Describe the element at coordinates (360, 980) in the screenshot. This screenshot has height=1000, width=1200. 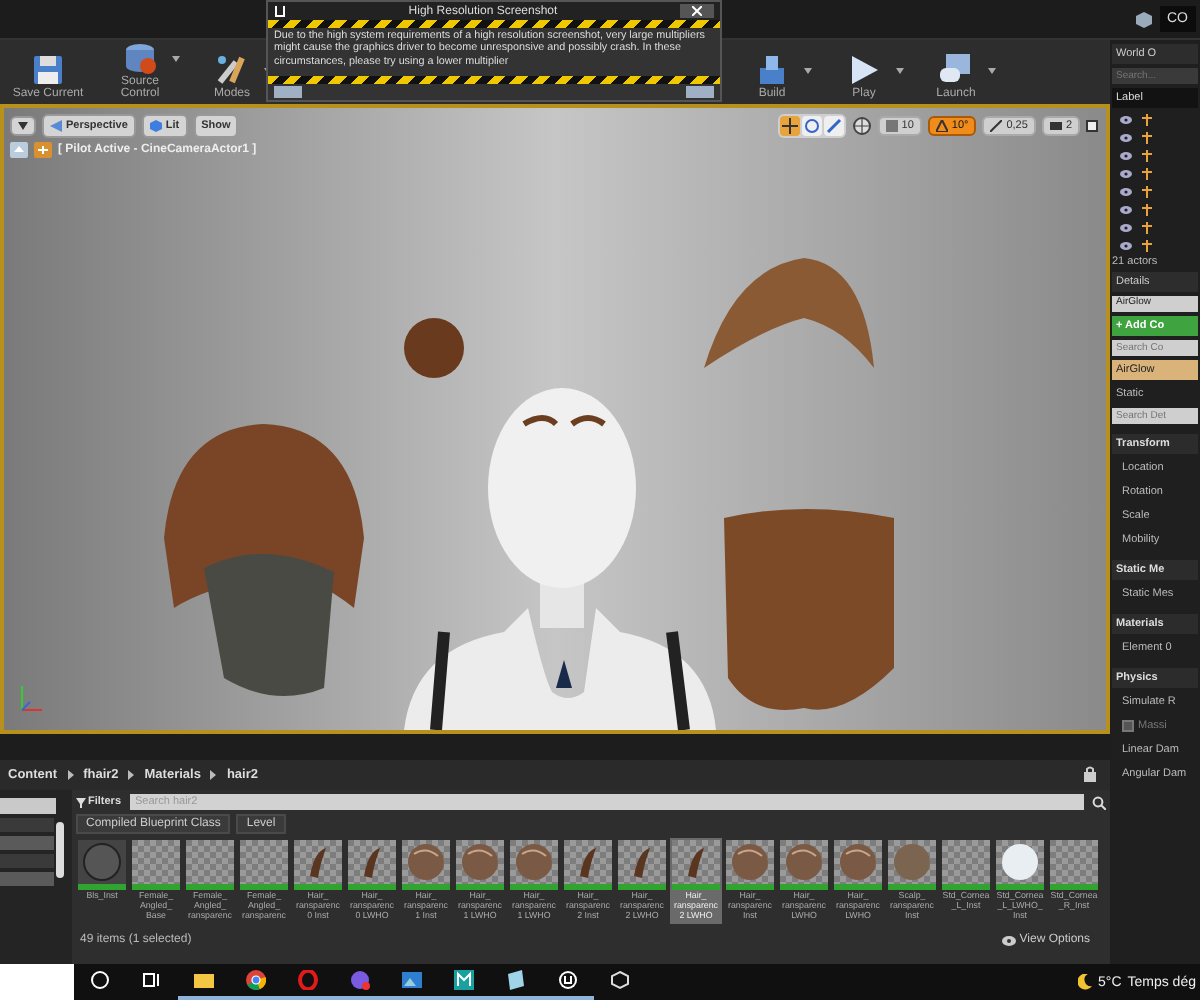
I see `chat-bubble-icon` at that location.